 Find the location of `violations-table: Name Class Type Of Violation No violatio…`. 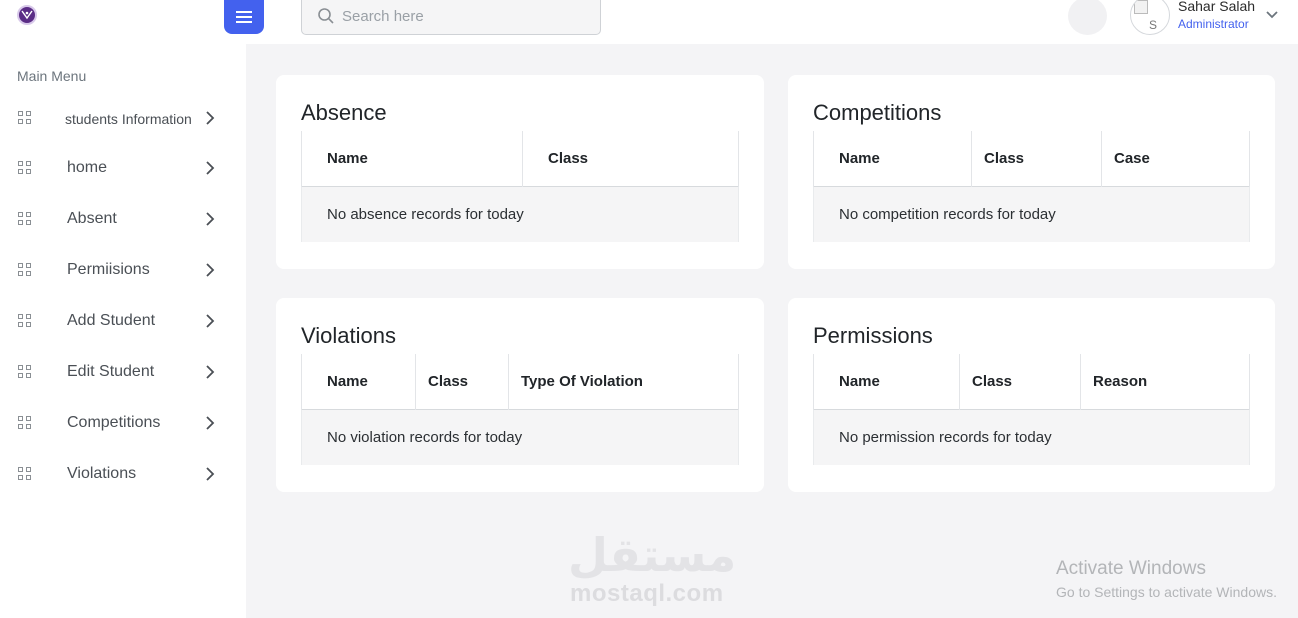

violations-table: Name Class Type Of Violation No violatio… is located at coordinates (520, 409).